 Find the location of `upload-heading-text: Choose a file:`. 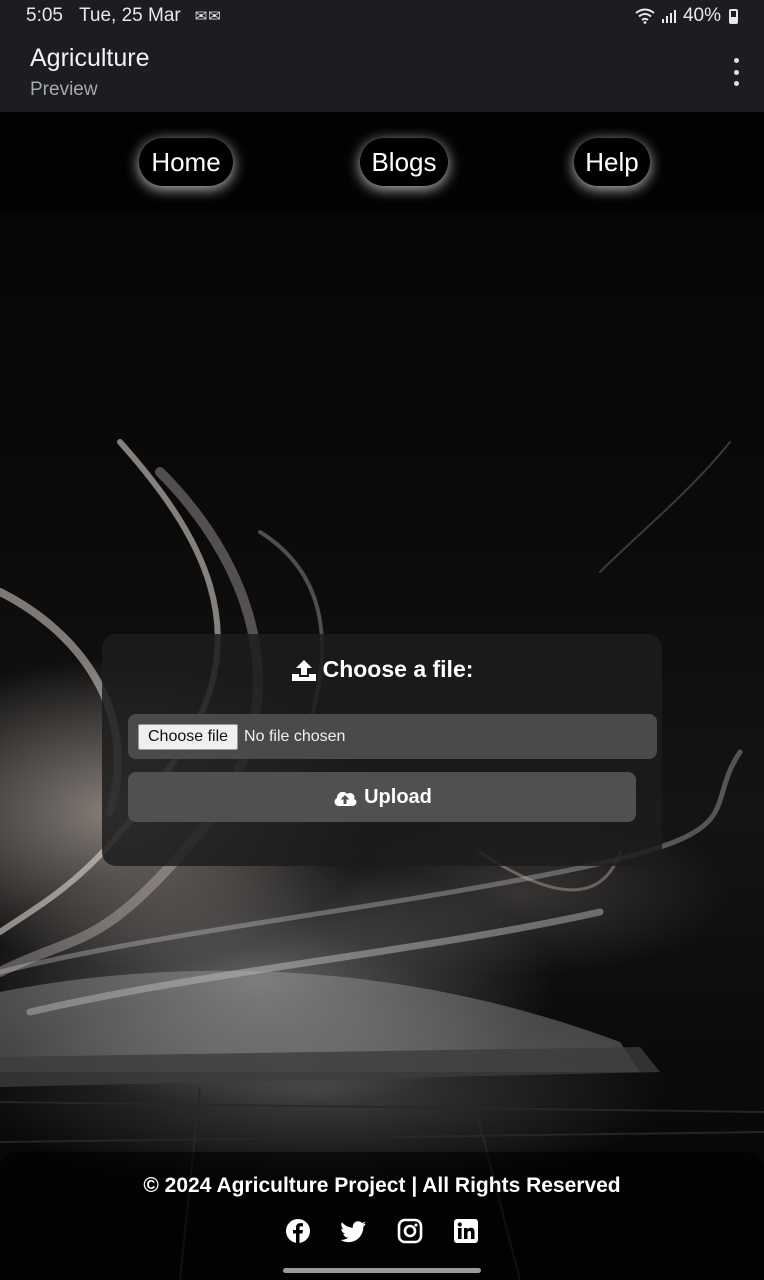

upload-heading-text: Choose a file: is located at coordinates (398, 669).